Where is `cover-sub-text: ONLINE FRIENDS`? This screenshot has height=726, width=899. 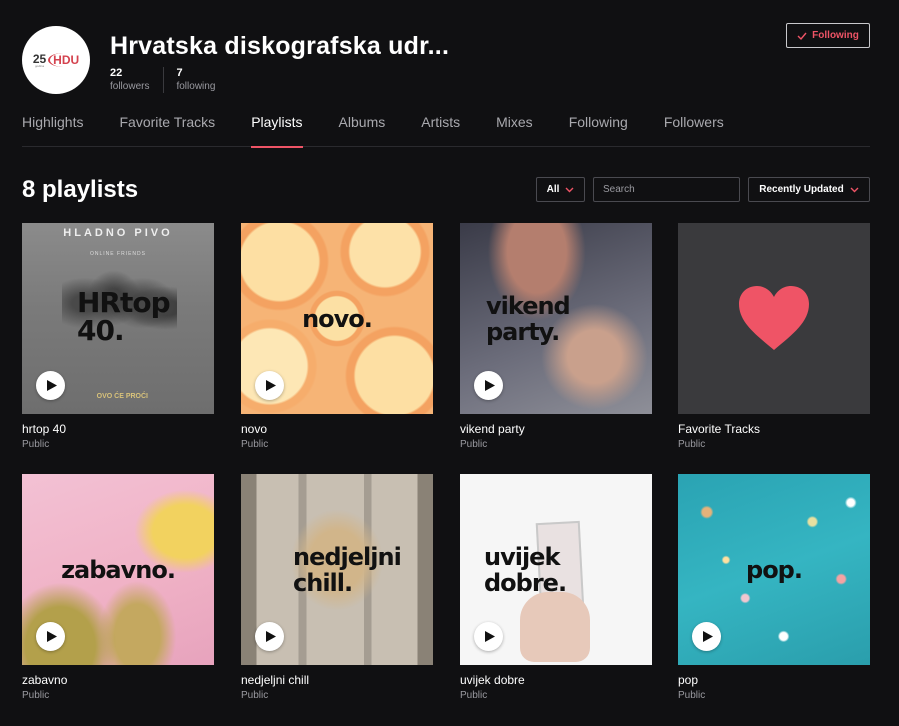 cover-sub-text: ONLINE FRIENDS is located at coordinates (118, 254).